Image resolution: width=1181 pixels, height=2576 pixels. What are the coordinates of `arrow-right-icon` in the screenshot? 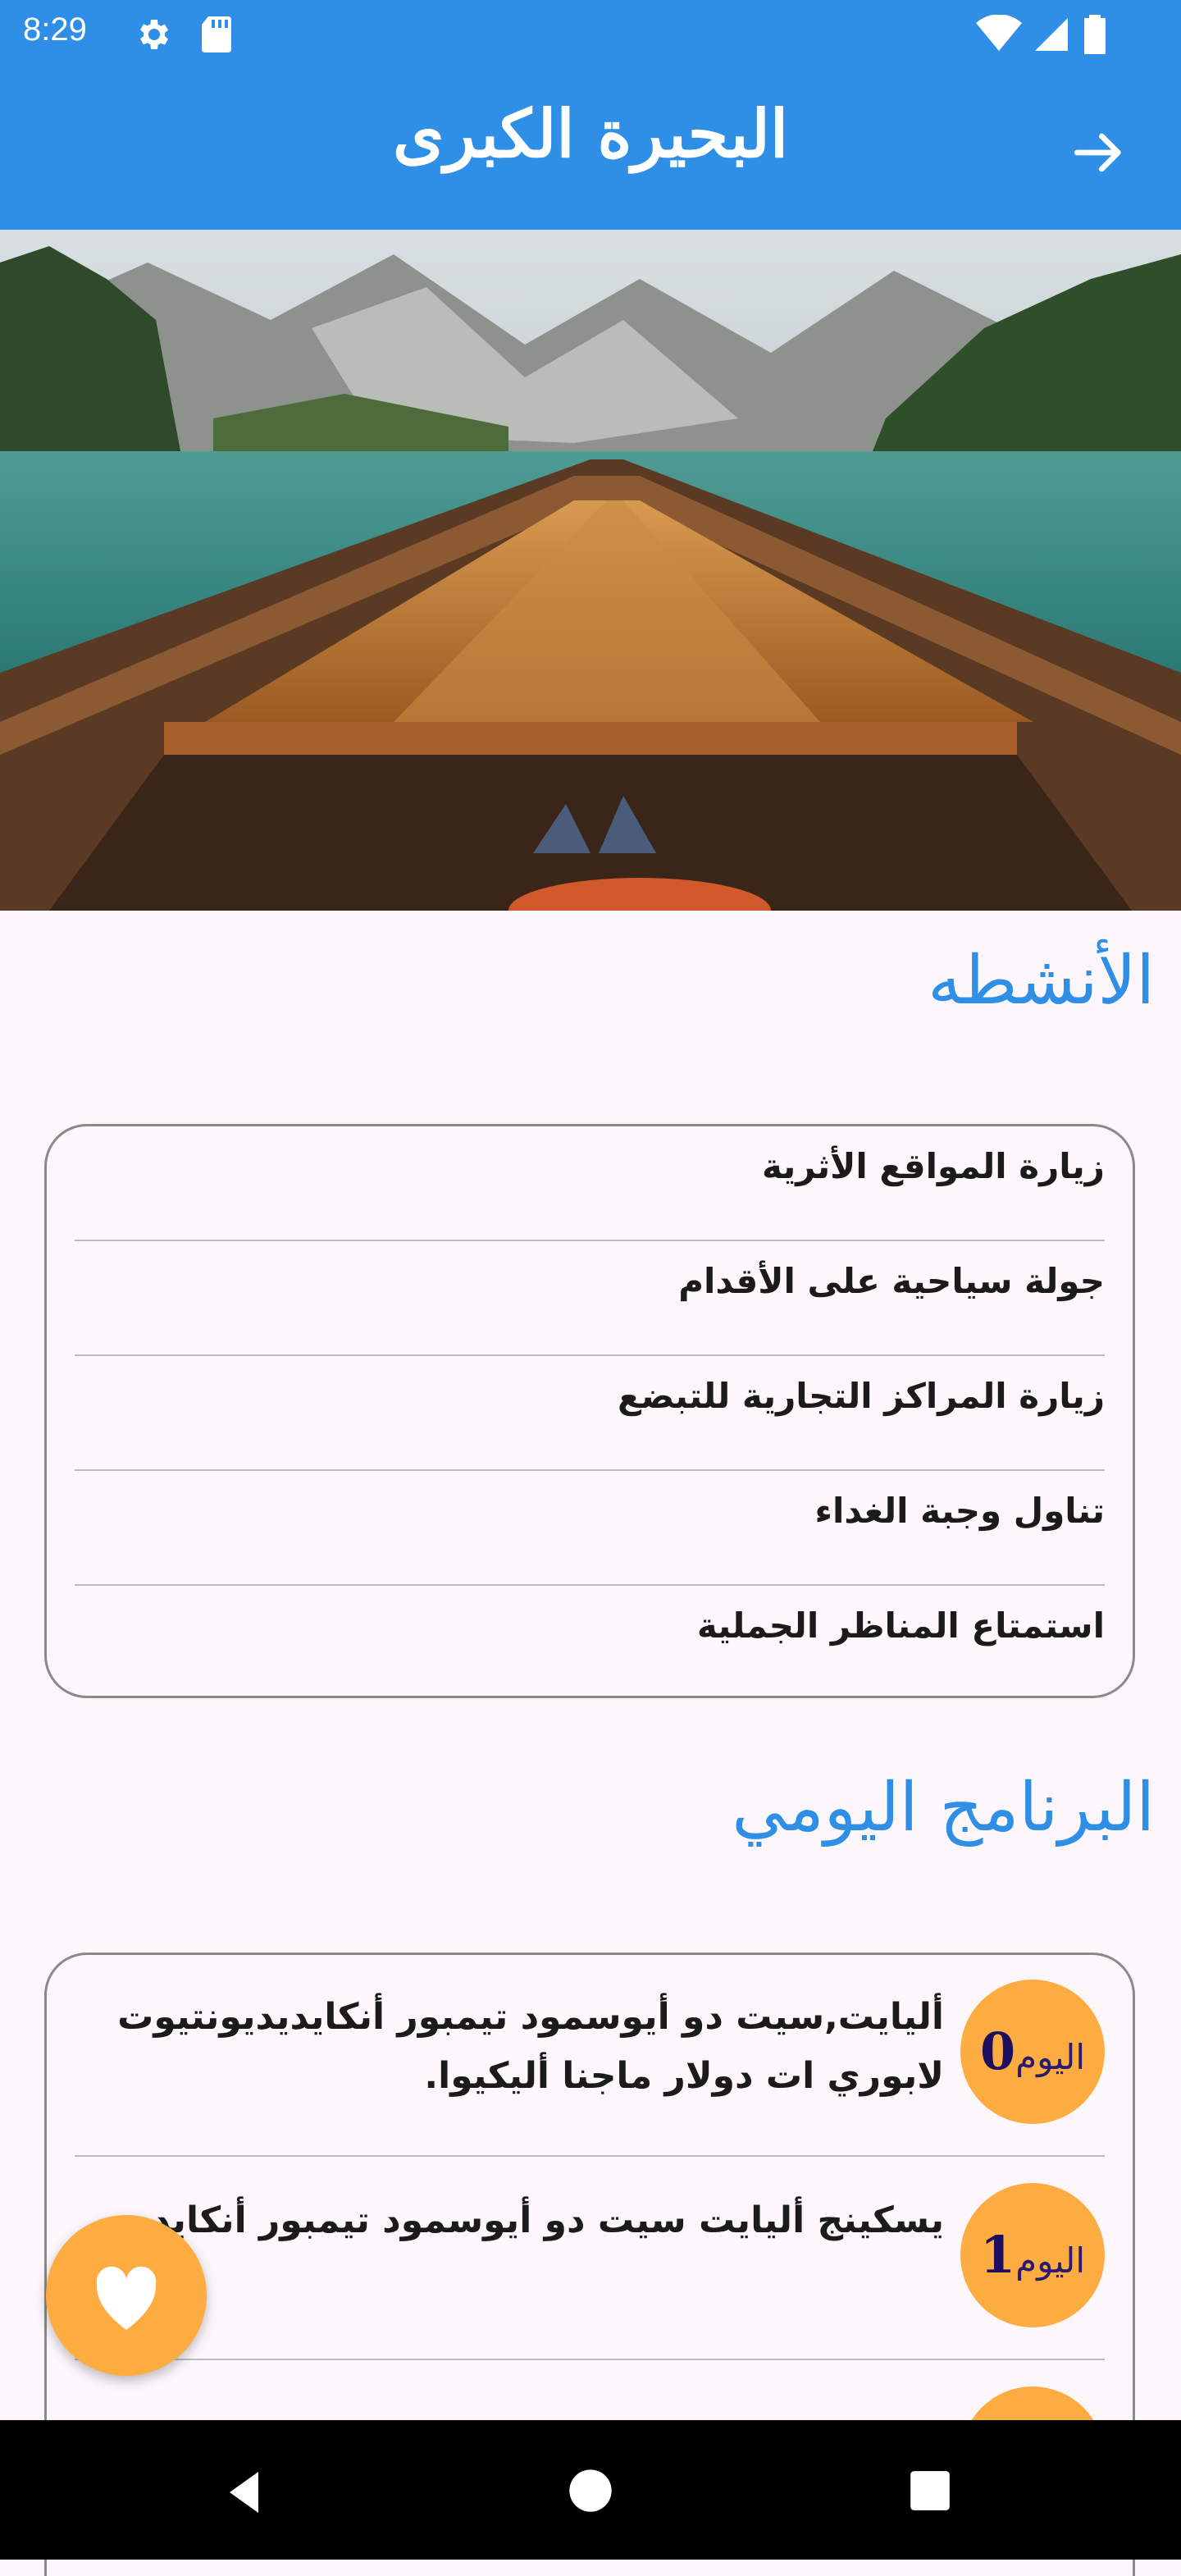 It's located at (1097, 153).